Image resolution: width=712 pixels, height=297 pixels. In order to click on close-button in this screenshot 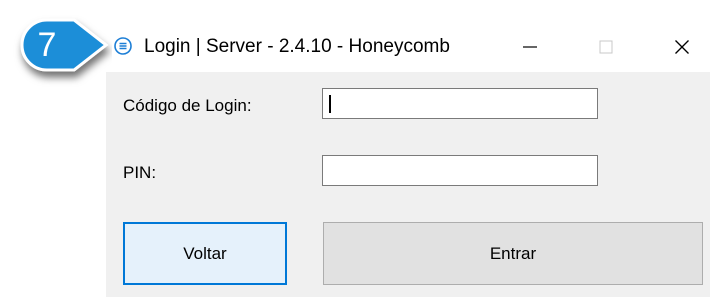, I will do `click(682, 47)`.